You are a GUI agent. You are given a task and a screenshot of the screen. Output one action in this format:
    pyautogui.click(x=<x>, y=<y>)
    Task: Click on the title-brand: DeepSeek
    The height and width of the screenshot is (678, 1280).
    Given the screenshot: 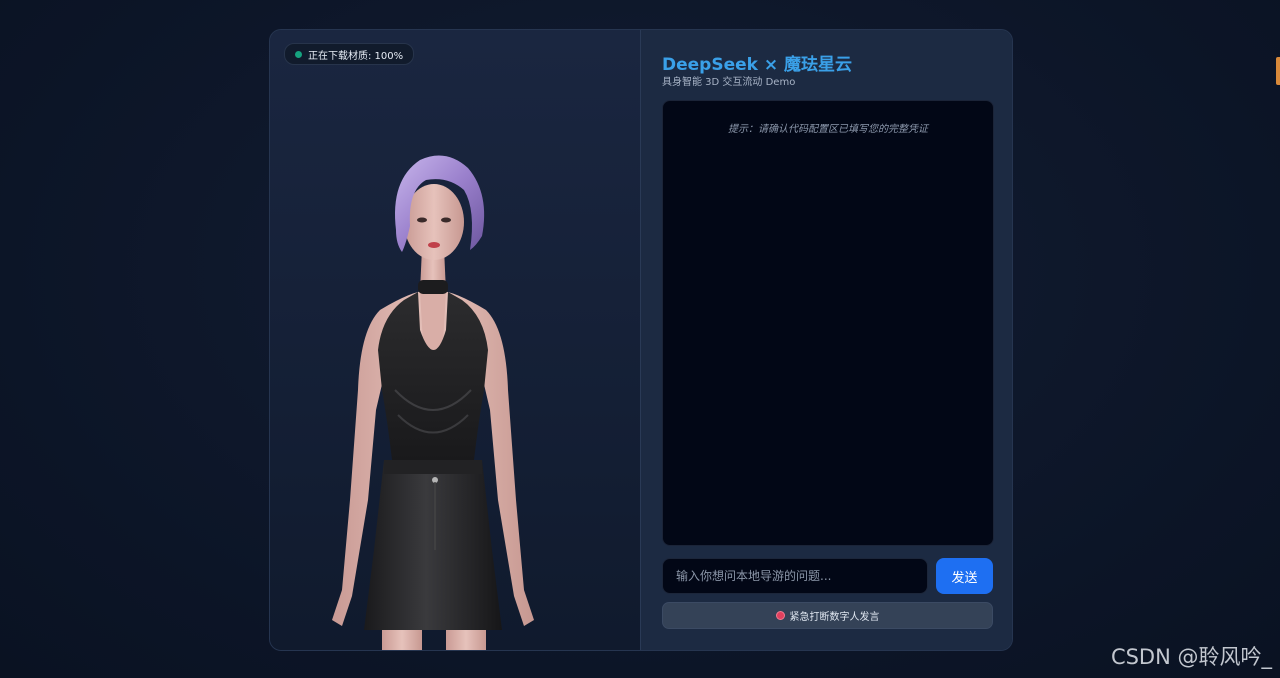 What is the action you would take?
    pyautogui.click(x=710, y=65)
    